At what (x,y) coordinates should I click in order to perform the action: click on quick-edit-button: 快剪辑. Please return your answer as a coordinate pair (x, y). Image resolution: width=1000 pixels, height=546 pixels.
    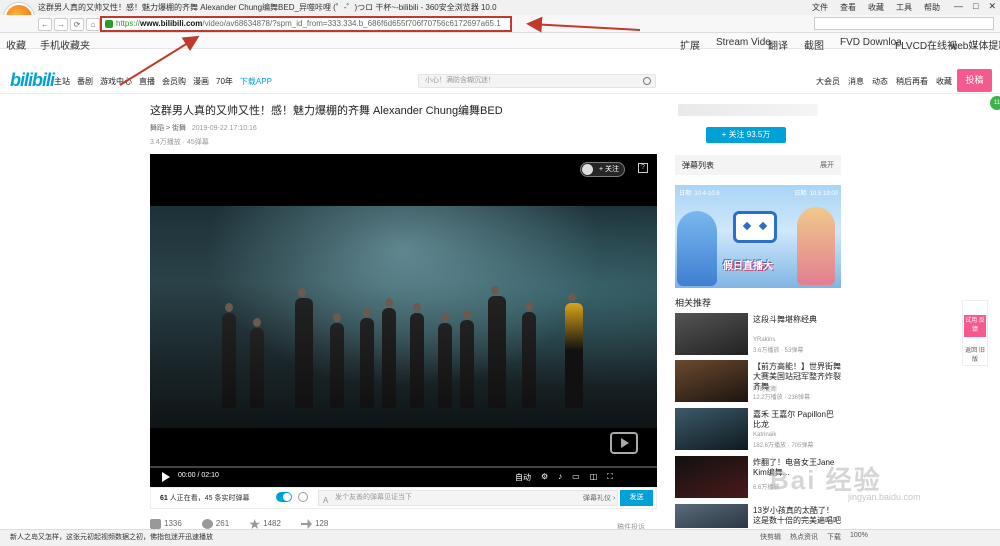
    Looking at the image, I should click on (770, 537).